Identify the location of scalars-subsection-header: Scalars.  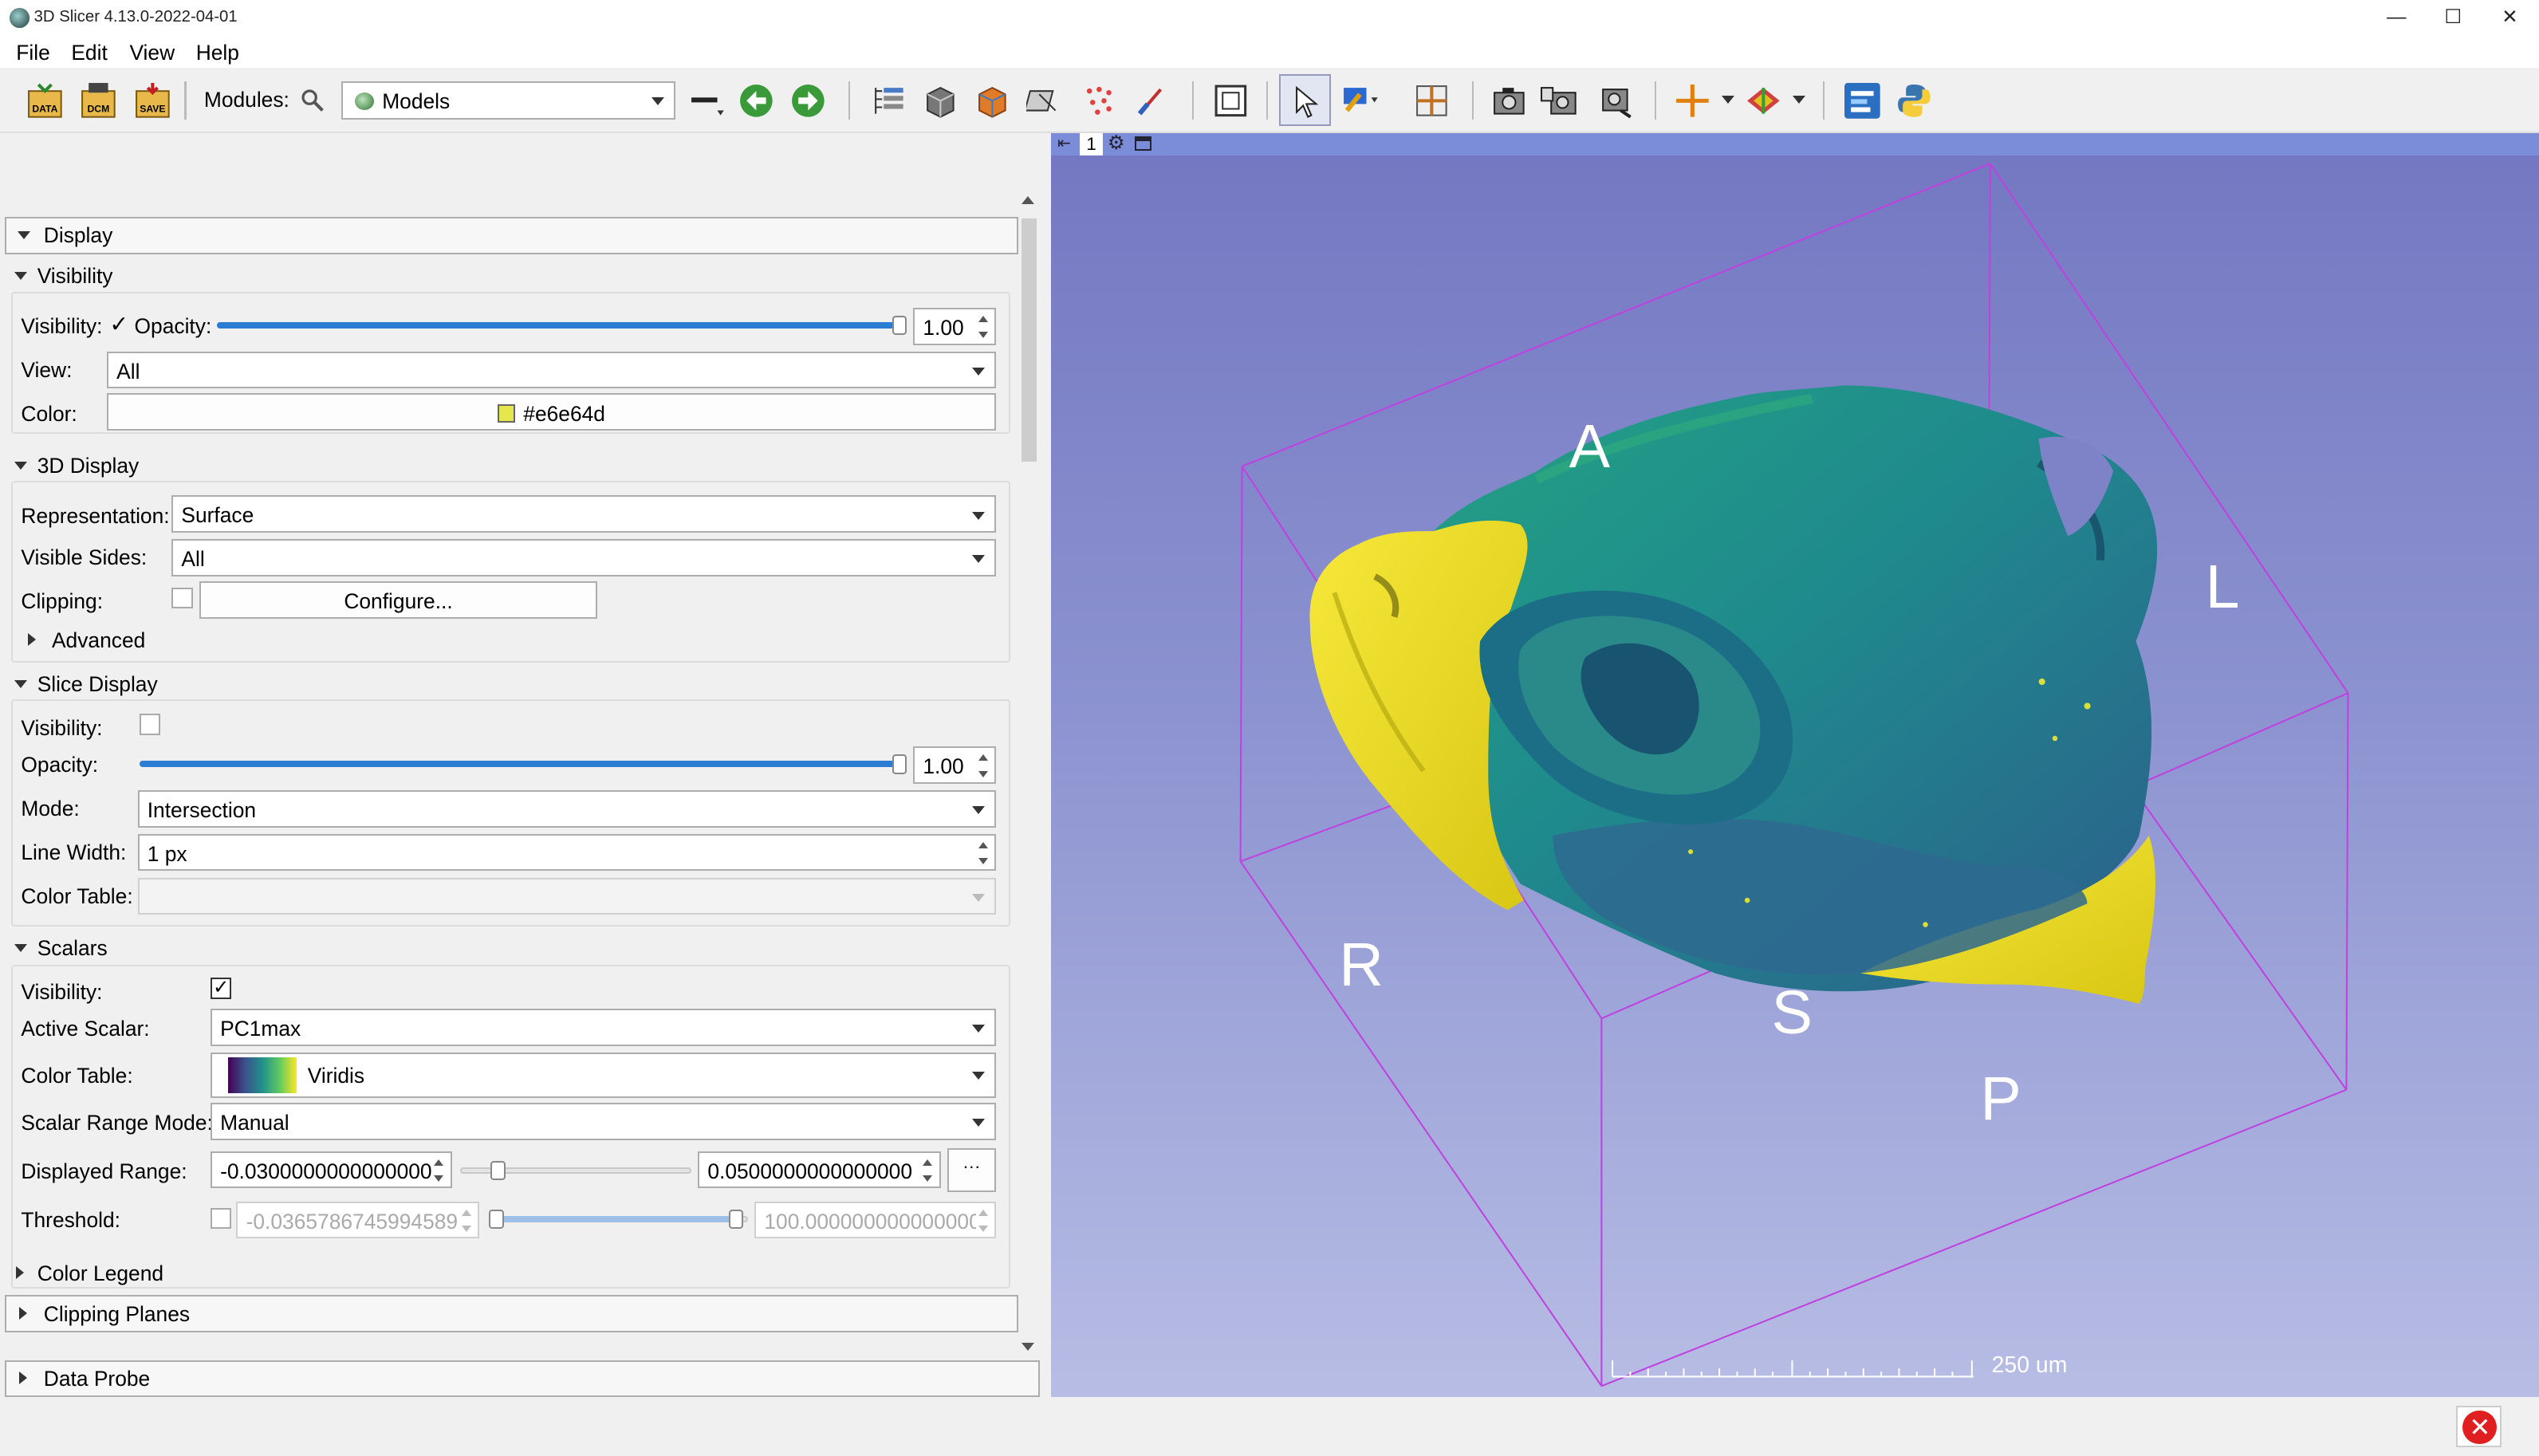
(507, 949).